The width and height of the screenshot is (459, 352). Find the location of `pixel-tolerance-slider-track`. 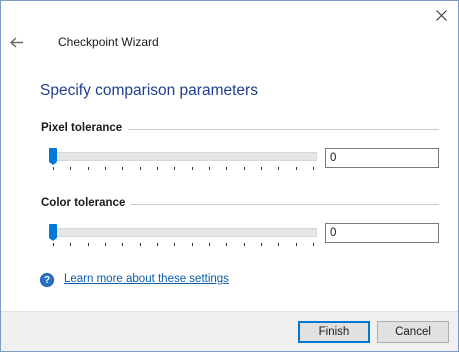

pixel-tolerance-slider-track is located at coordinates (183, 156).